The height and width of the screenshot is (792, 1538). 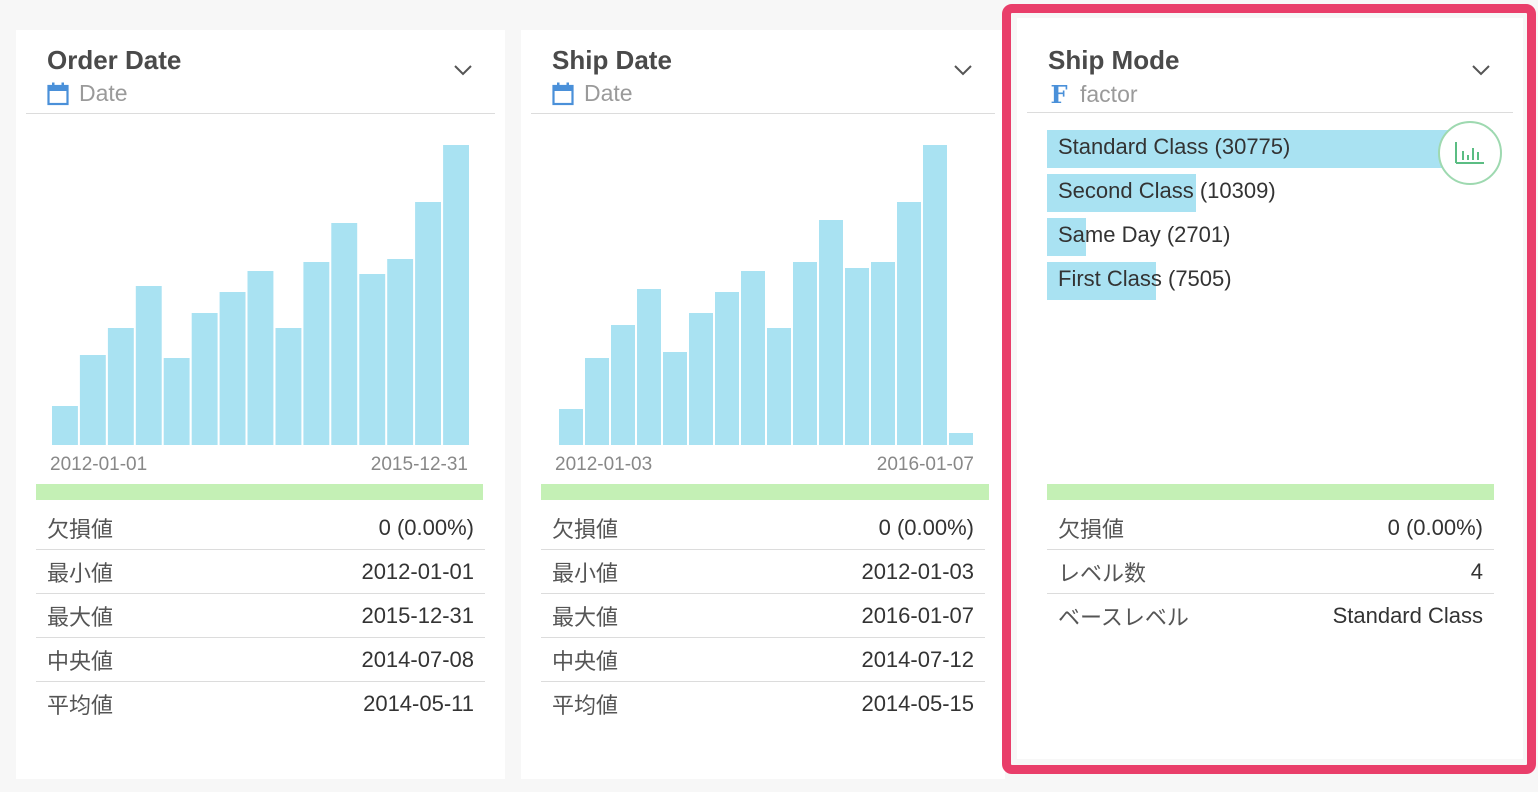 I want to click on bar-chart-icon, so click(x=1469, y=153).